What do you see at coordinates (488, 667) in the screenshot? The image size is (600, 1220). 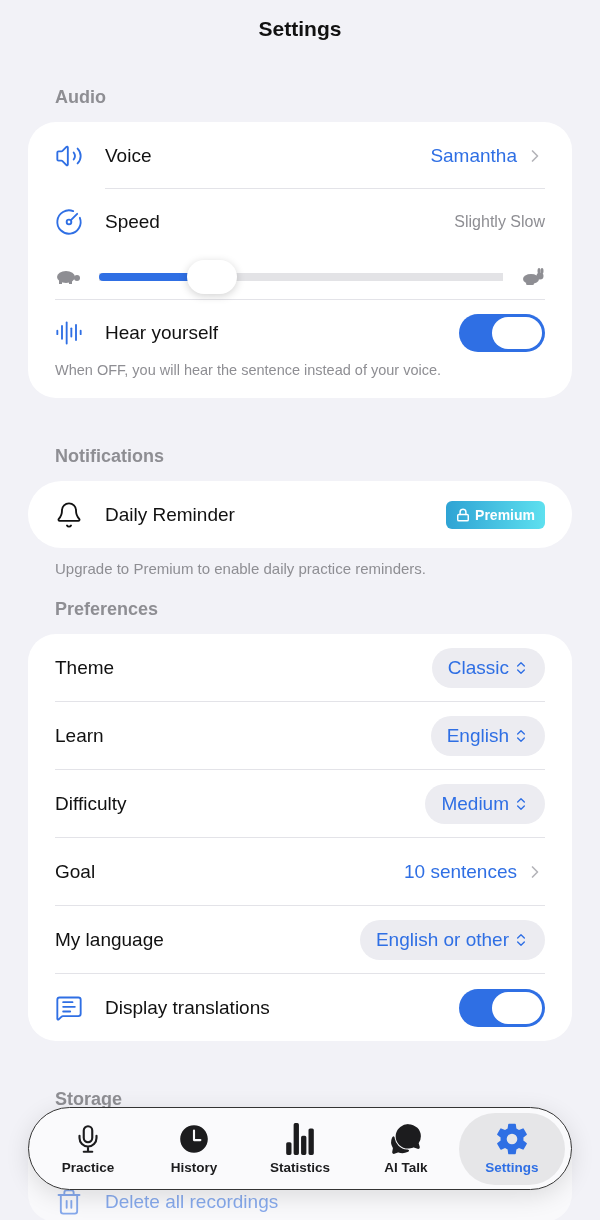 I see `picker-button: Classic` at bounding box center [488, 667].